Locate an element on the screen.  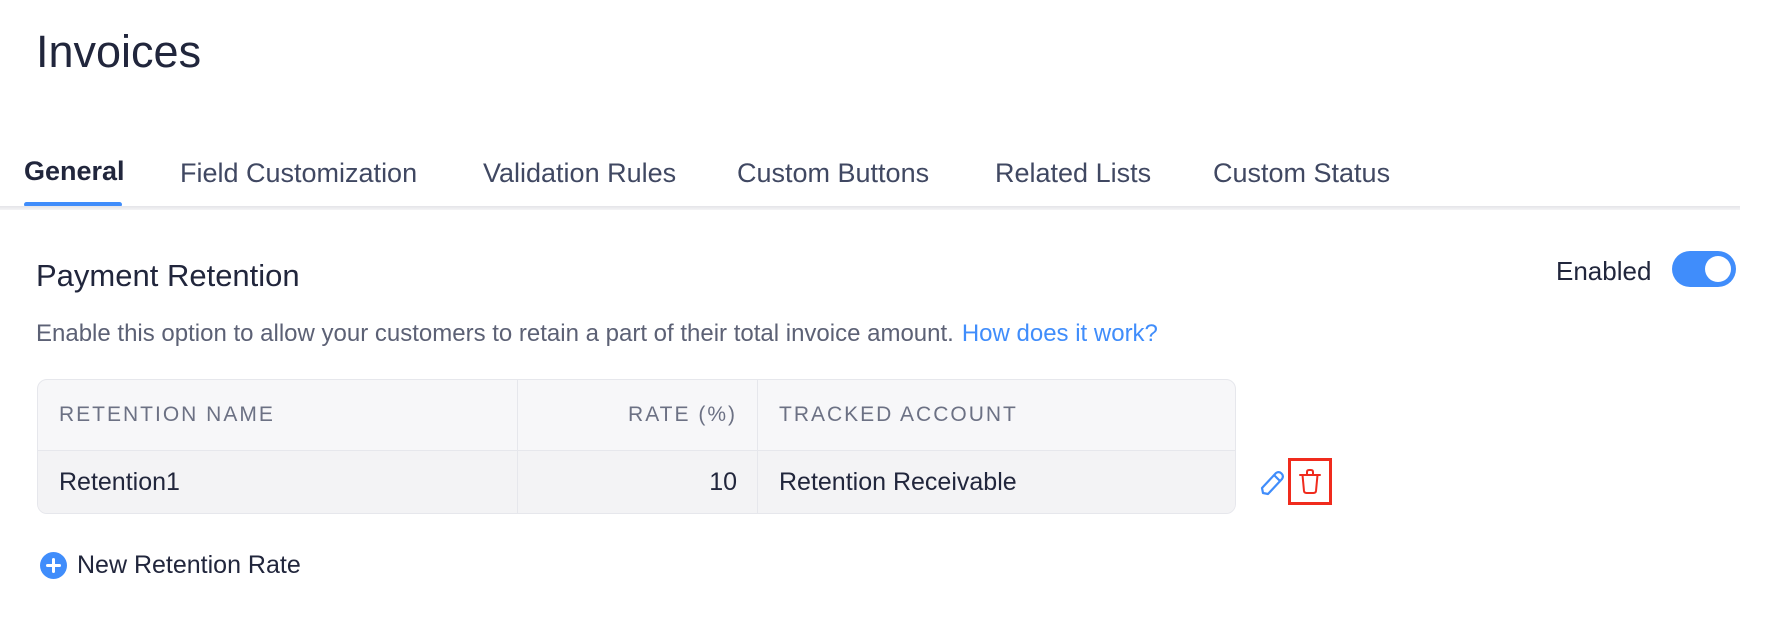
new-retention-rate-link: New Retention Rate is located at coordinates (170, 565).